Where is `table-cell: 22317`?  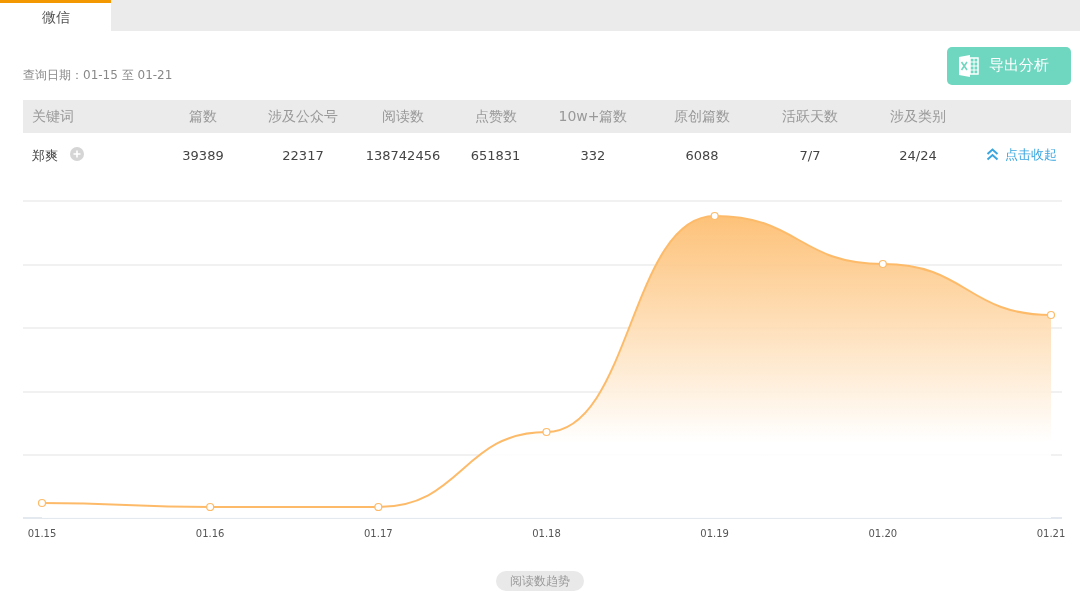 table-cell: 22317 is located at coordinates (303, 155).